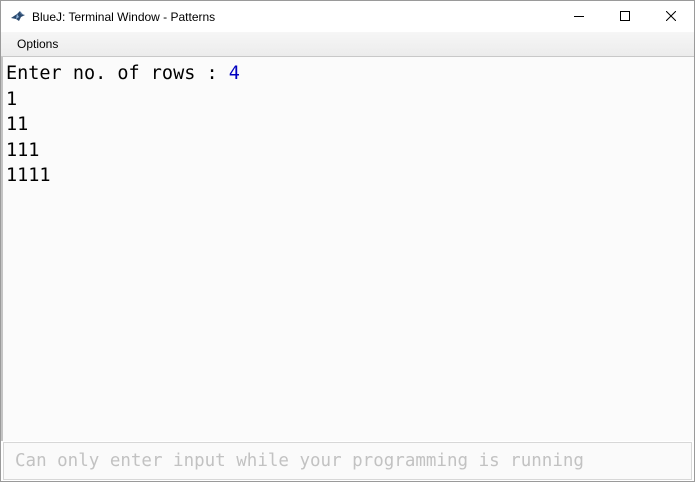  Describe the element at coordinates (234, 73) in the screenshot. I see `input-echo: 4` at that location.